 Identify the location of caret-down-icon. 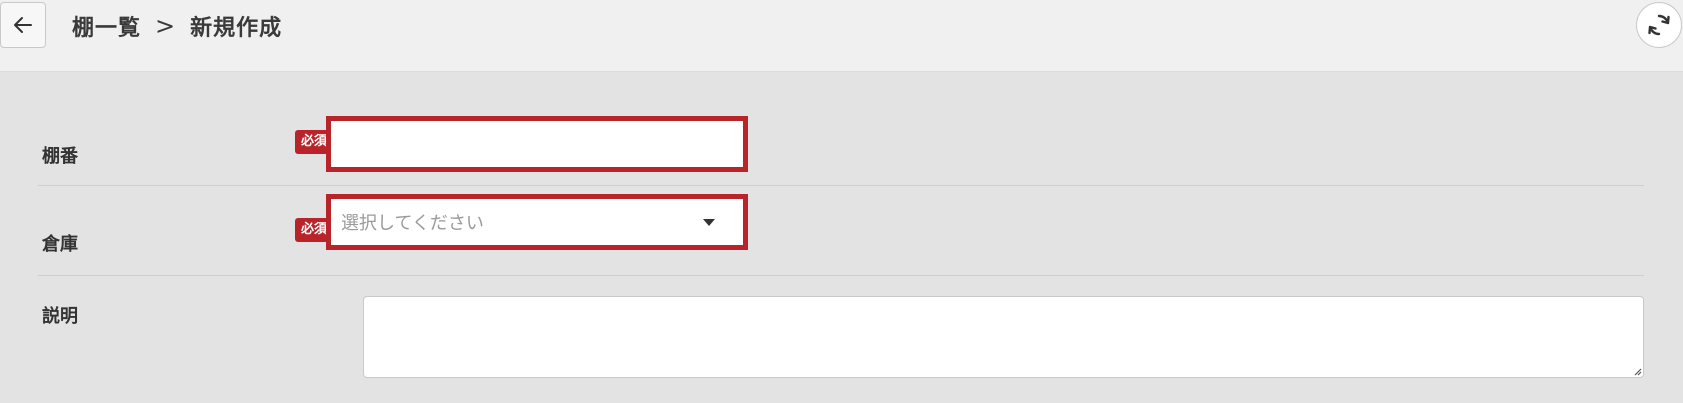
(709, 222).